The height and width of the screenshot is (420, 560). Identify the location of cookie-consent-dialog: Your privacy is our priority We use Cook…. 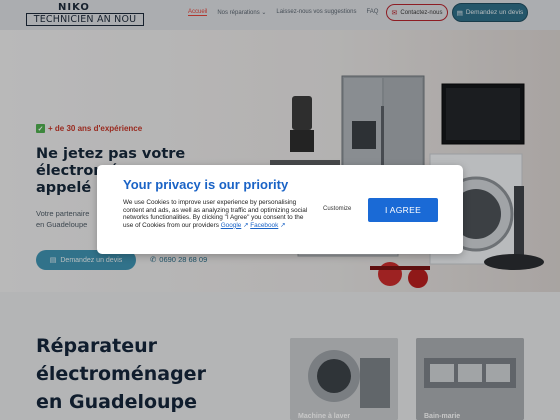
(280, 209).